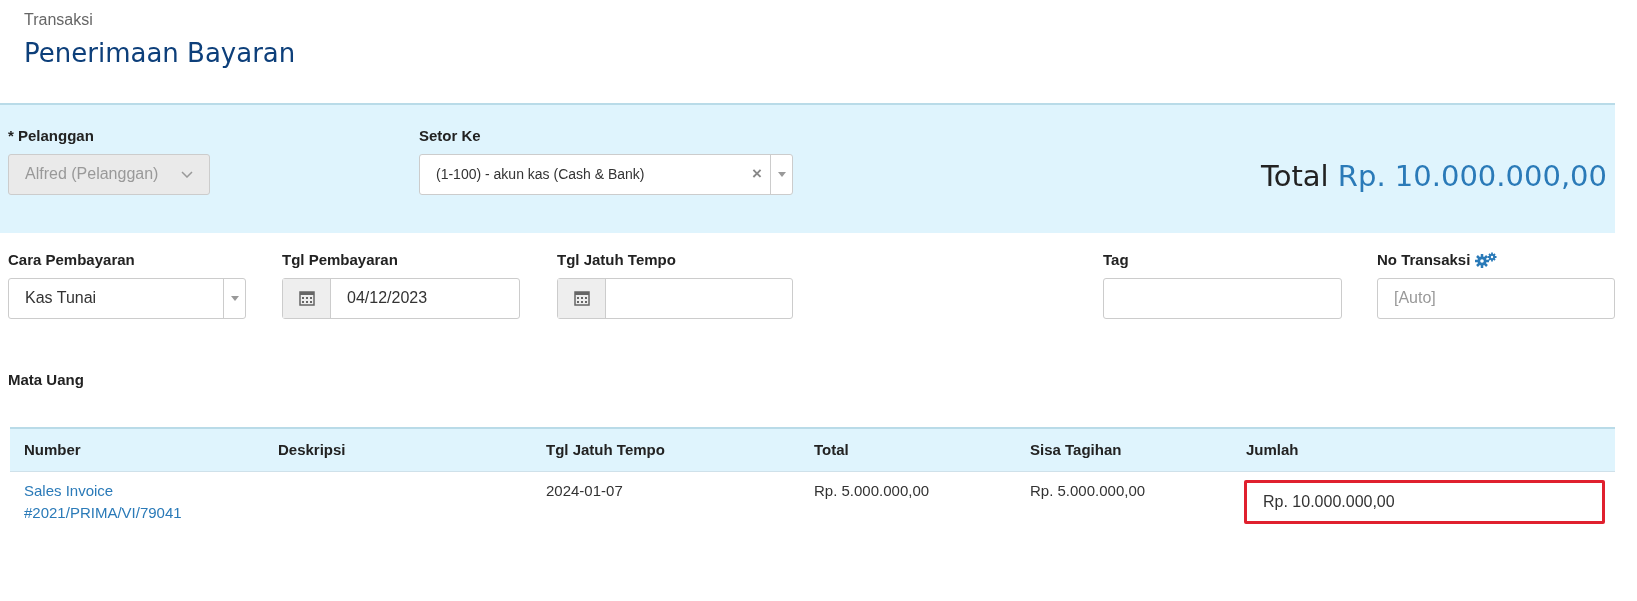  Describe the element at coordinates (127, 298) in the screenshot. I see `payment-method-select: Kas Tunai` at that location.